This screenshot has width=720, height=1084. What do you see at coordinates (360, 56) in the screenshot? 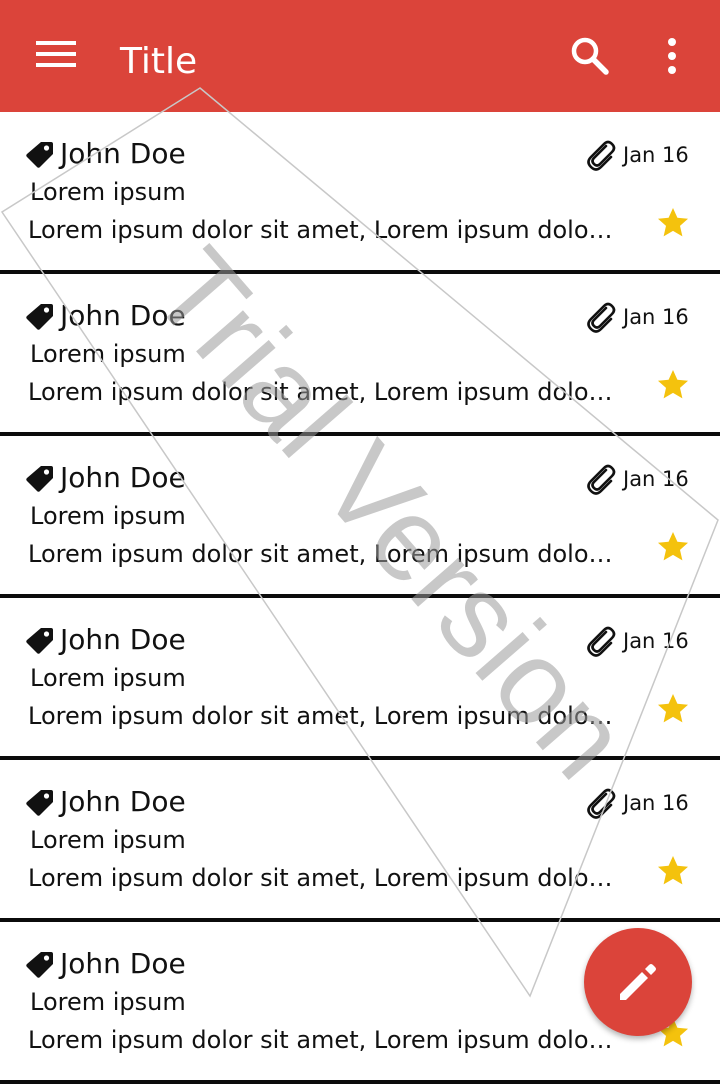
I see `app-bar: Title` at bounding box center [360, 56].